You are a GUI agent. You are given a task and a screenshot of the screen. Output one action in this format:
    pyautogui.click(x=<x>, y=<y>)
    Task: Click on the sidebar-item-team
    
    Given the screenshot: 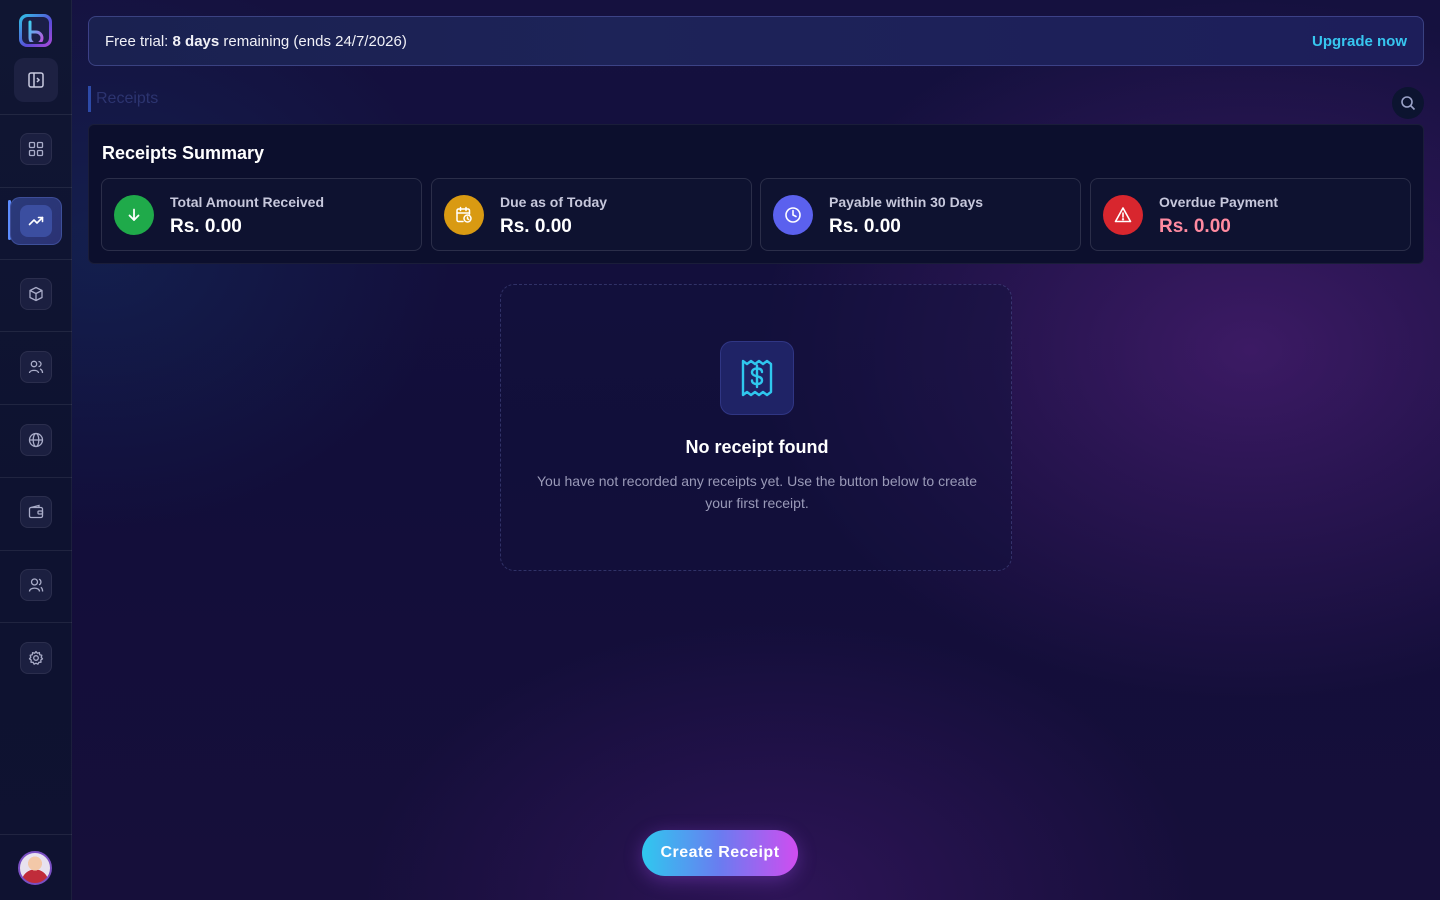 What is the action you would take?
    pyautogui.click(x=36, y=585)
    